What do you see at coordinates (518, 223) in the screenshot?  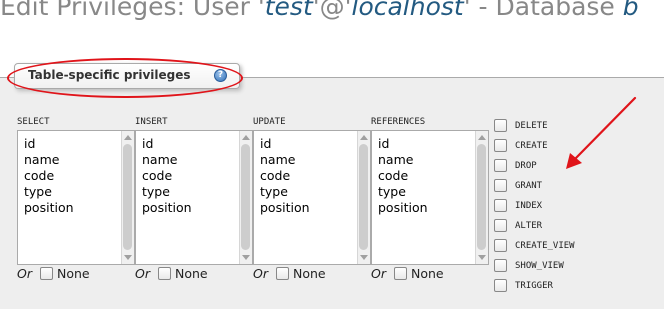 I see `privilege-alter: ALTER` at bounding box center [518, 223].